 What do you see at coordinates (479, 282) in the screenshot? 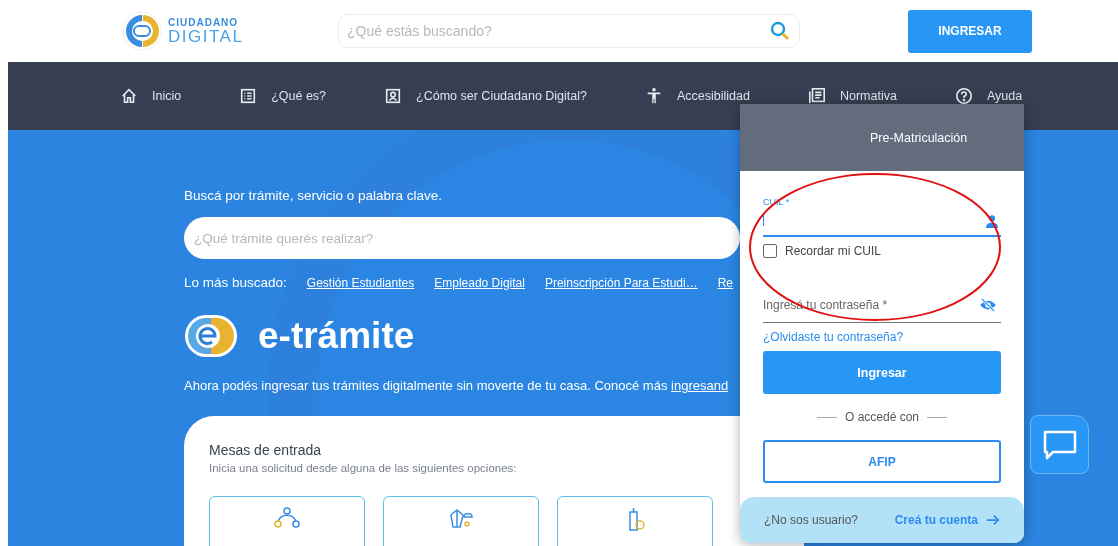
I see `popular-link: Empleado Digital` at bounding box center [479, 282].